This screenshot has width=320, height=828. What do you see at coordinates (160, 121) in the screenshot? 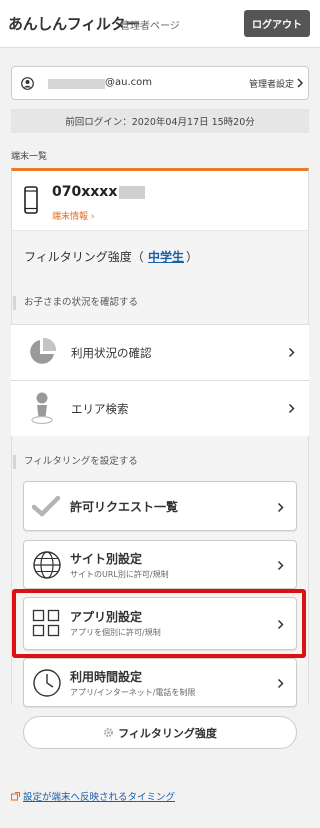
I see `last-login-info: 前回ログイン：2020年04月17日 15時20分` at bounding box center [160, 121].